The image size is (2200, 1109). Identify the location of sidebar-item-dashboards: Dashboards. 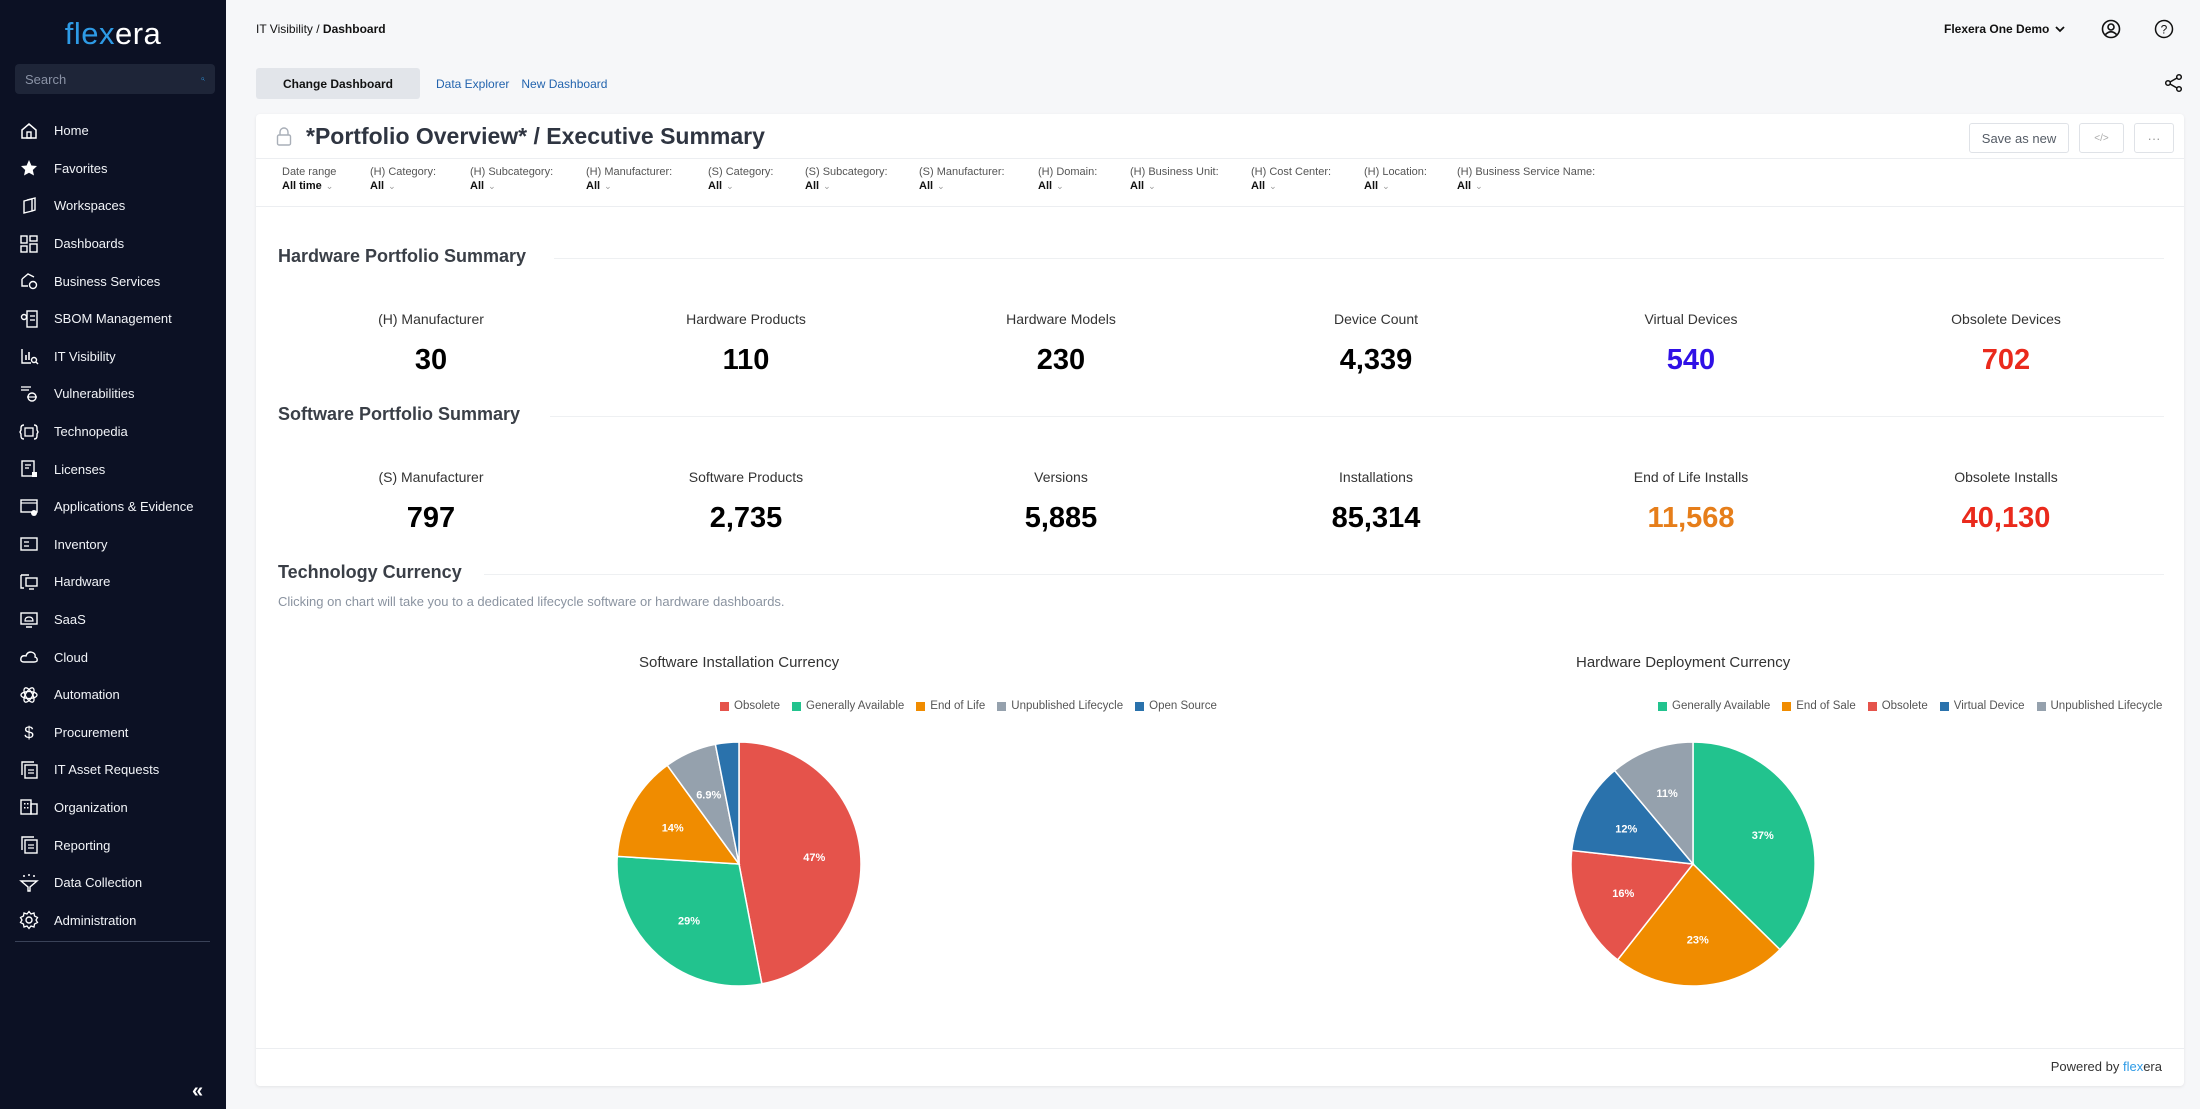
(113, 244).